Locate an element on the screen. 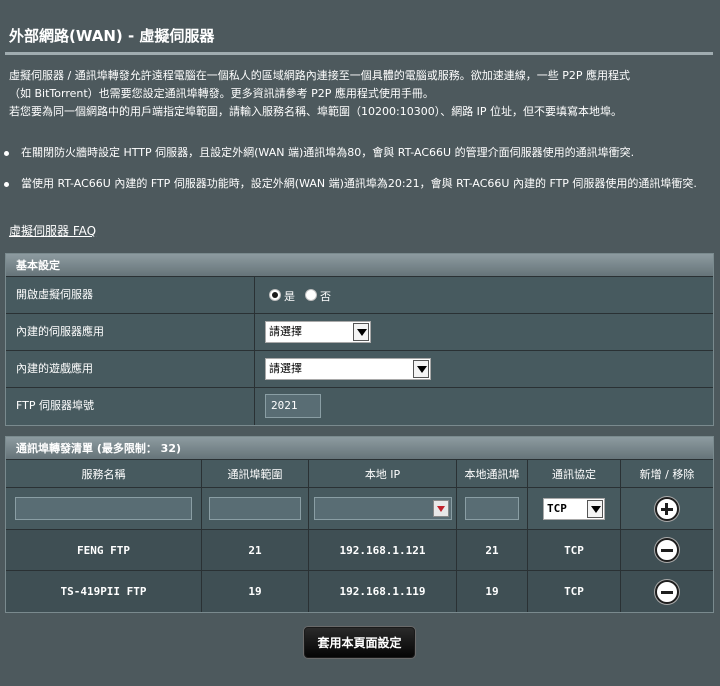 The height and width of the screenshot is (686, 720). col-protocol: 通訊協定 is located at coordinates (574, 473).